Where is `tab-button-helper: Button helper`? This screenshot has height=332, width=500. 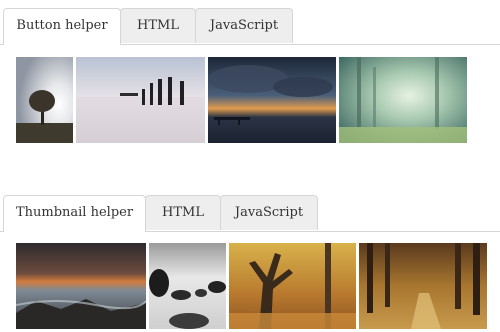 tab-button-helper: Button helper is located at coordinates (62, 26).